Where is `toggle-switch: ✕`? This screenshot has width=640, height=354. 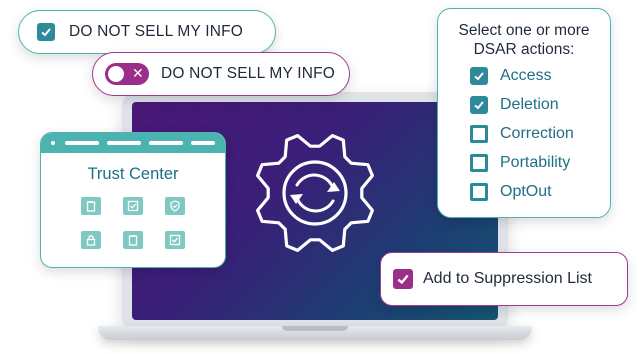
toggle-switch: ✕ is located at coordinates (127, 74).